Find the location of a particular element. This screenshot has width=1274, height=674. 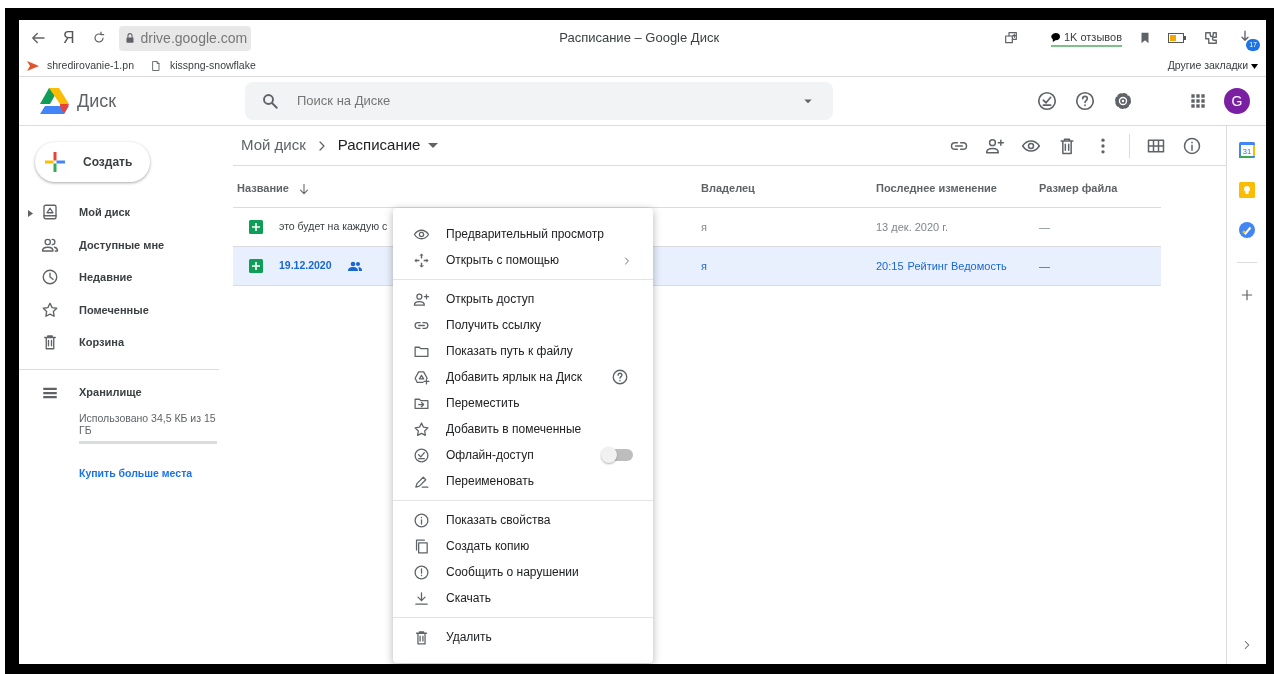

plus-icon is located at coordinates (55, 162).